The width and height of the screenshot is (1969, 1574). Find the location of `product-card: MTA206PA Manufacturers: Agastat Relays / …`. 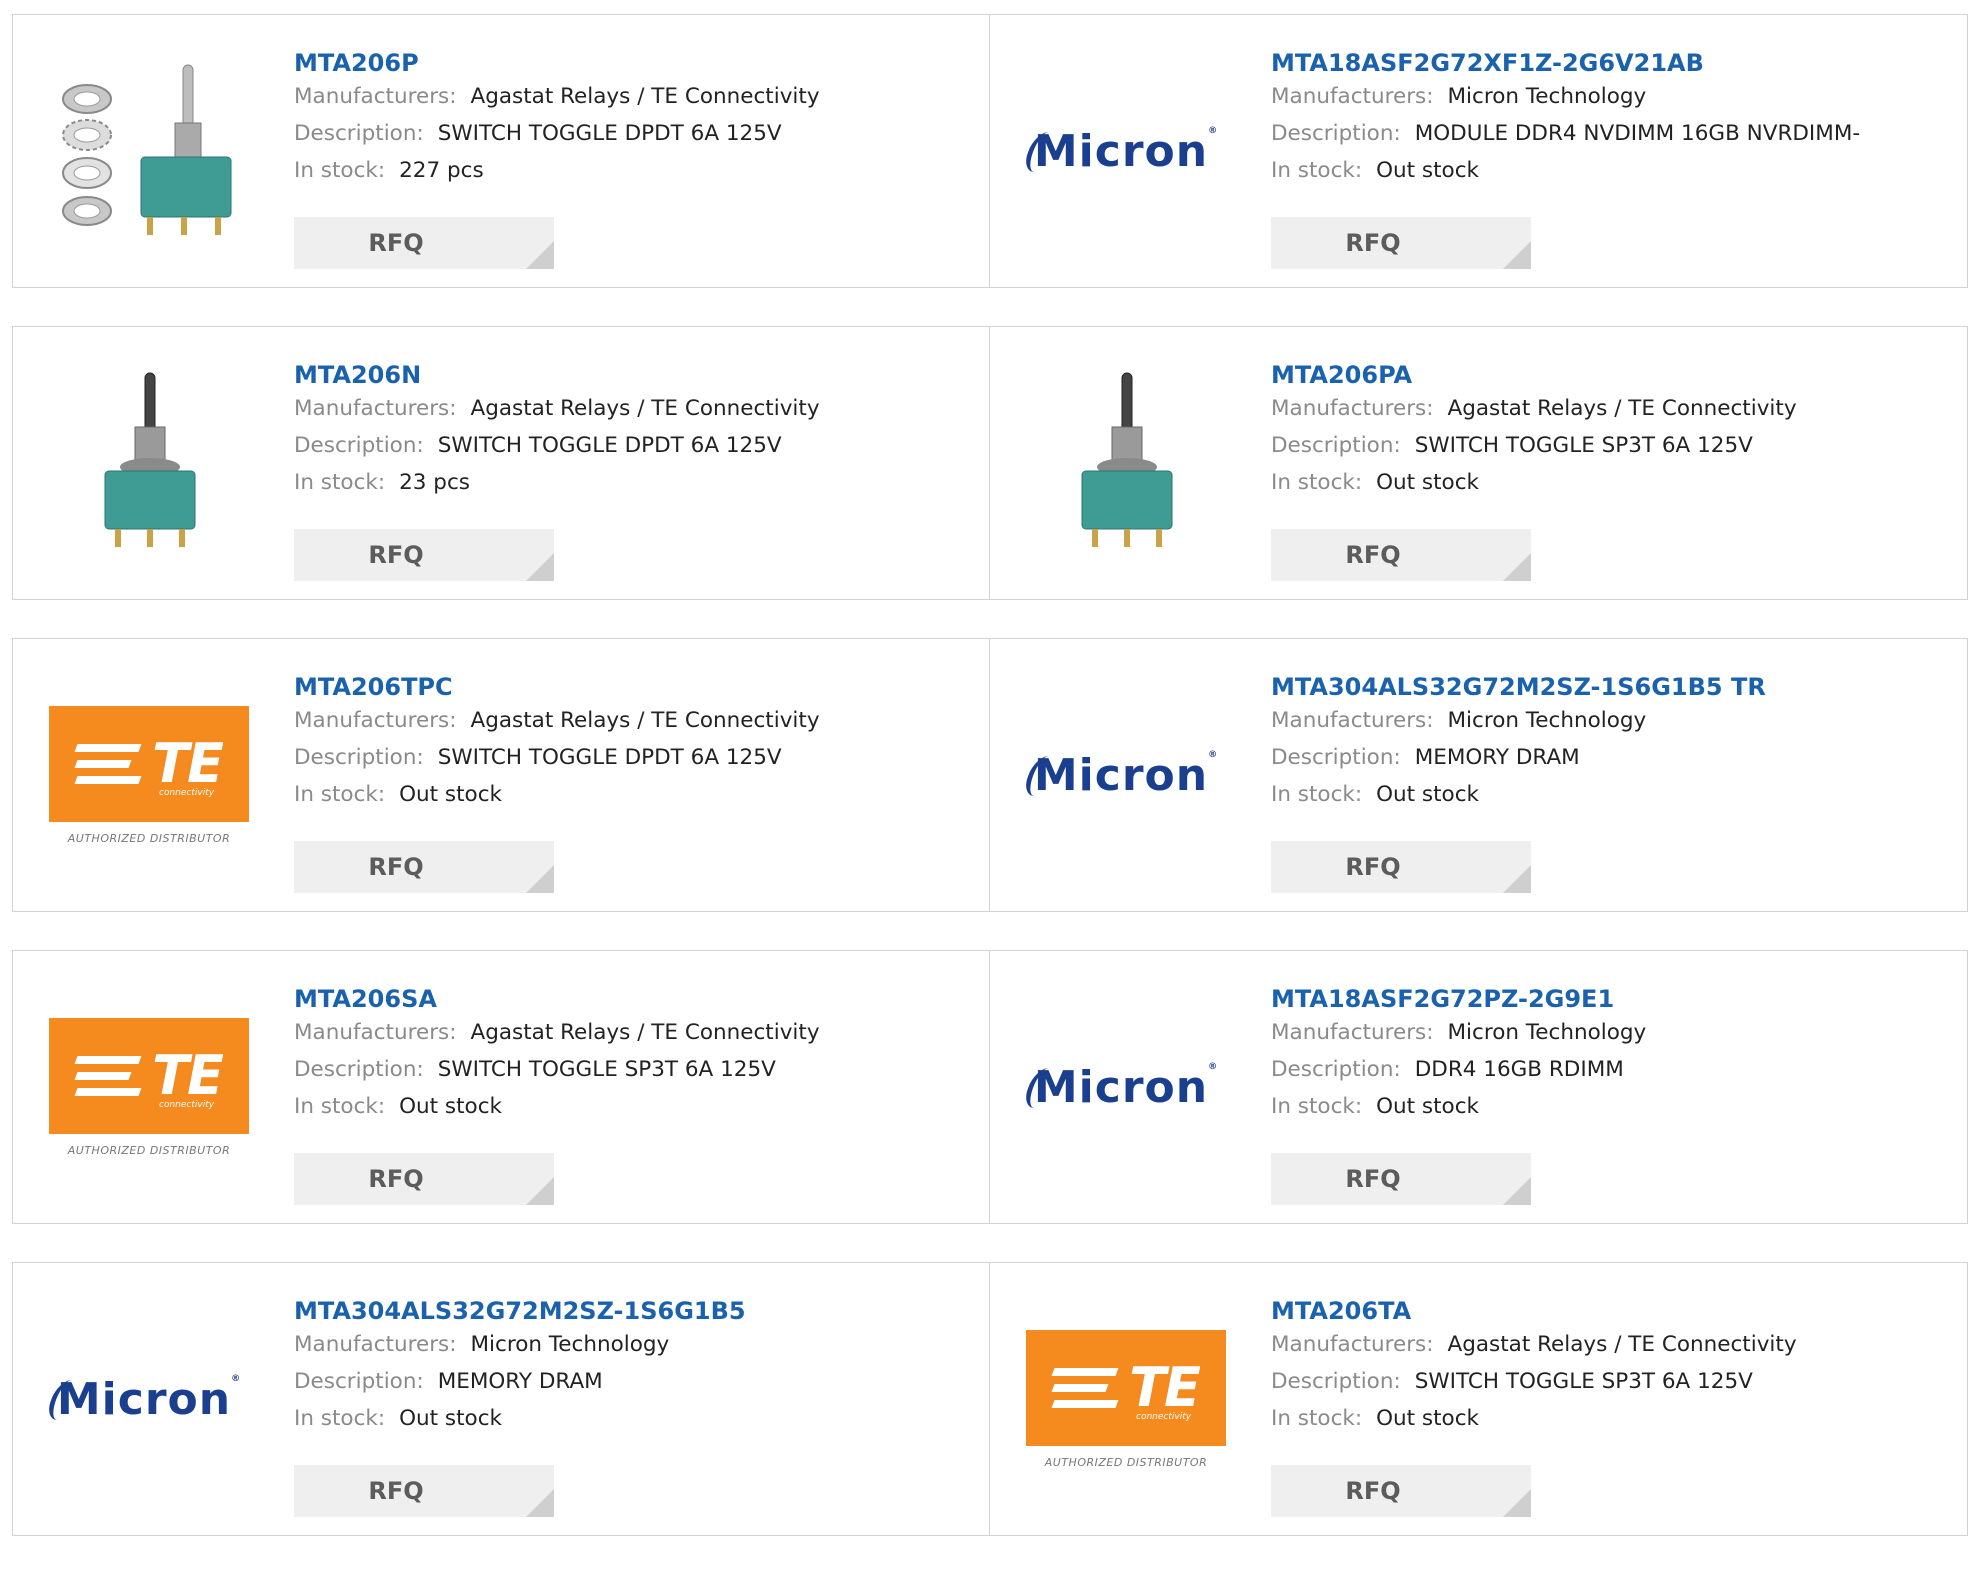

product-card: MTA206PA Manufacturers: Agastat Relays / … is located at coordinates (1479, 463).